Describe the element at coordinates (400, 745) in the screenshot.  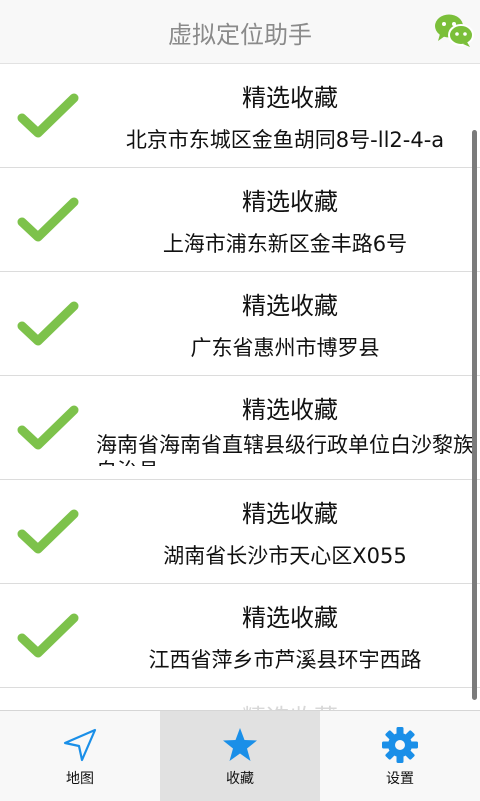
I see `gear-icon` at that location.